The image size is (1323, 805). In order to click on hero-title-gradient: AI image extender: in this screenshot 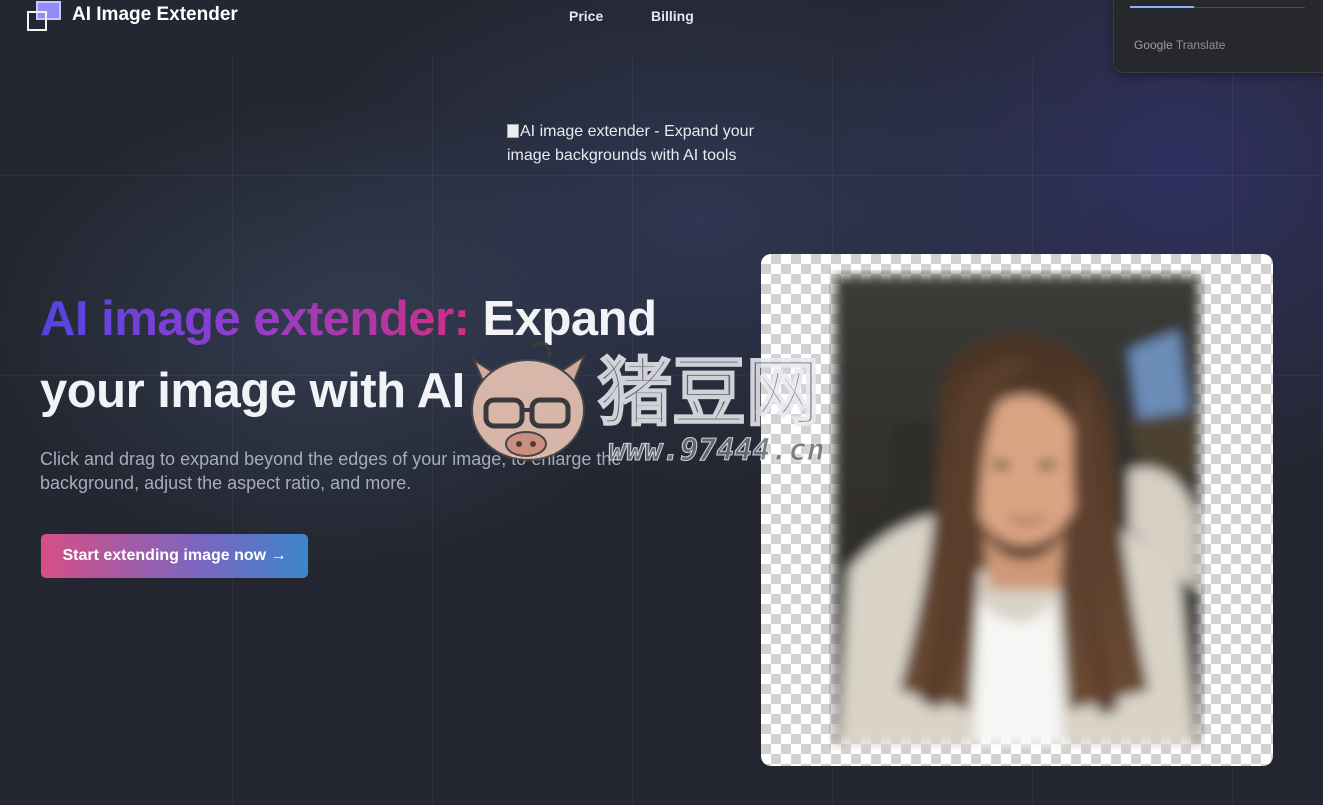, I will do `click(255, 319)`.